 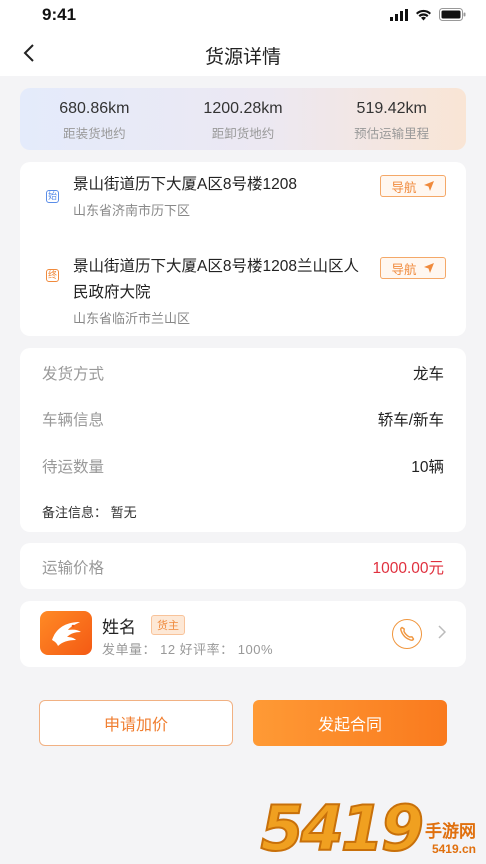 What do you see at coordinates (399, 14) in the screenshot?
I see `signal-icon` at bounding box center [399, 14].